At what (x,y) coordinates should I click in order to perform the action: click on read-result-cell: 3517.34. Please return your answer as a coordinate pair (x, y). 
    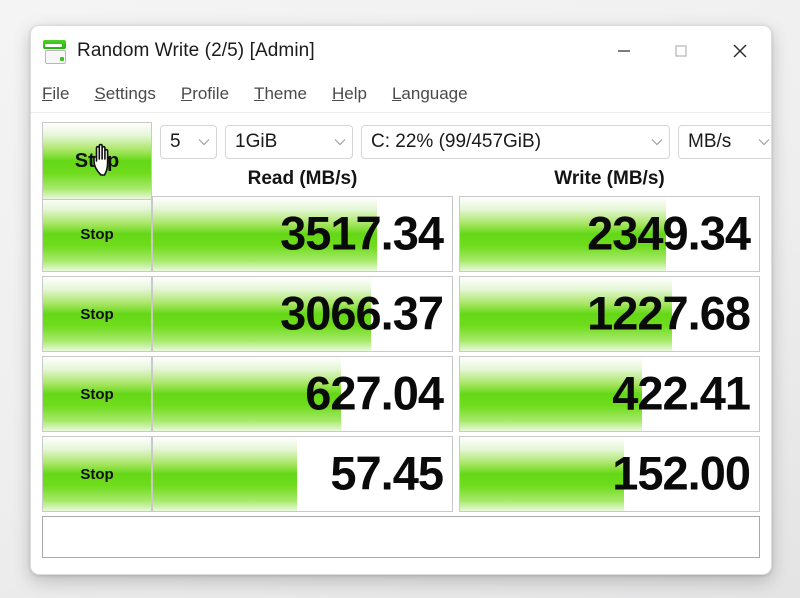
    Looking at the image, I should click on (302, 234).